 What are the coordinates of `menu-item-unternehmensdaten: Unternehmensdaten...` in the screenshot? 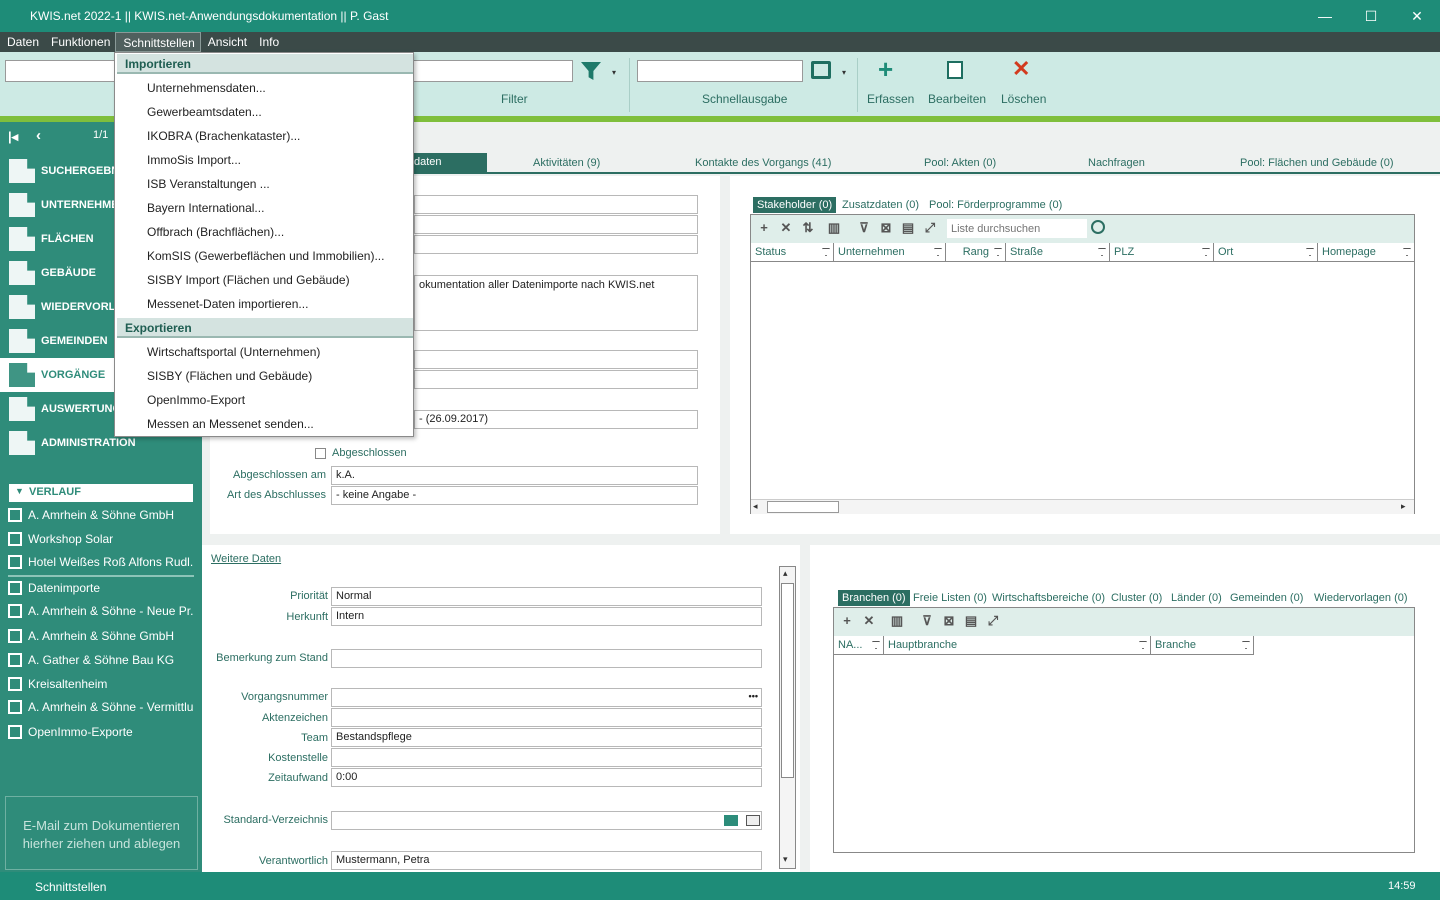 It's located at (206, 88).